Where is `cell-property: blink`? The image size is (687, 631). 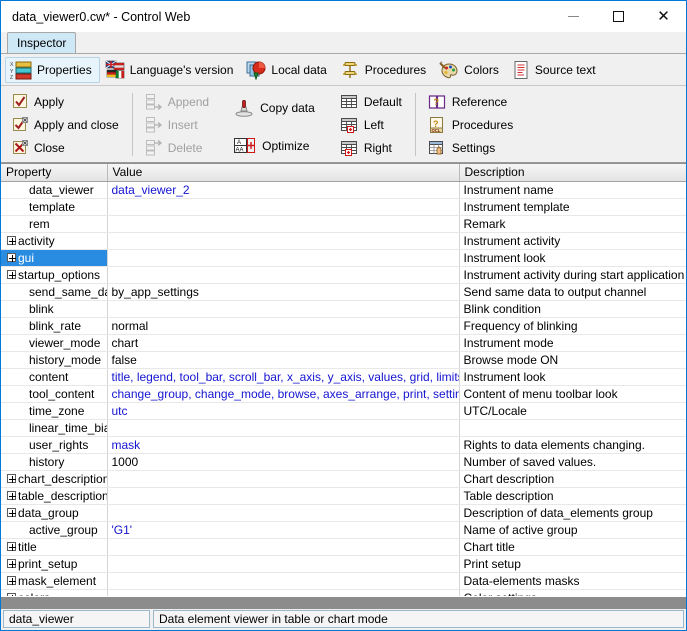 cell-property: blink is located at coordinates (54, 309).